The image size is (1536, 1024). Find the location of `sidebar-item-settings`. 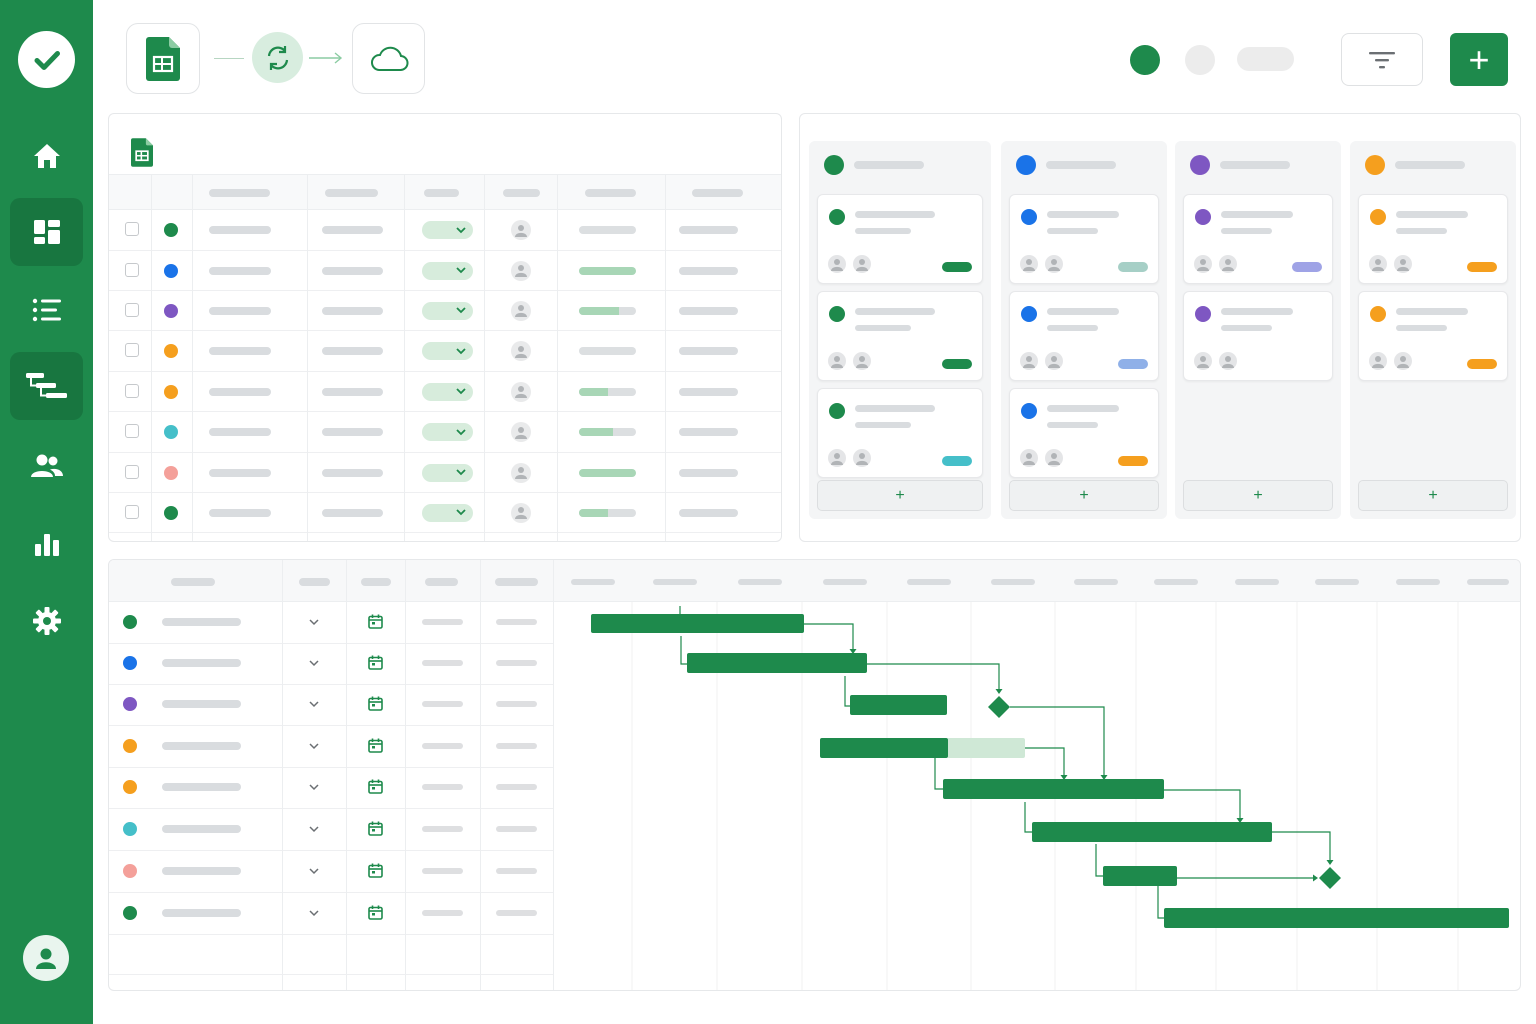

sidebar-item-settings is located at coordinates (46, 621).